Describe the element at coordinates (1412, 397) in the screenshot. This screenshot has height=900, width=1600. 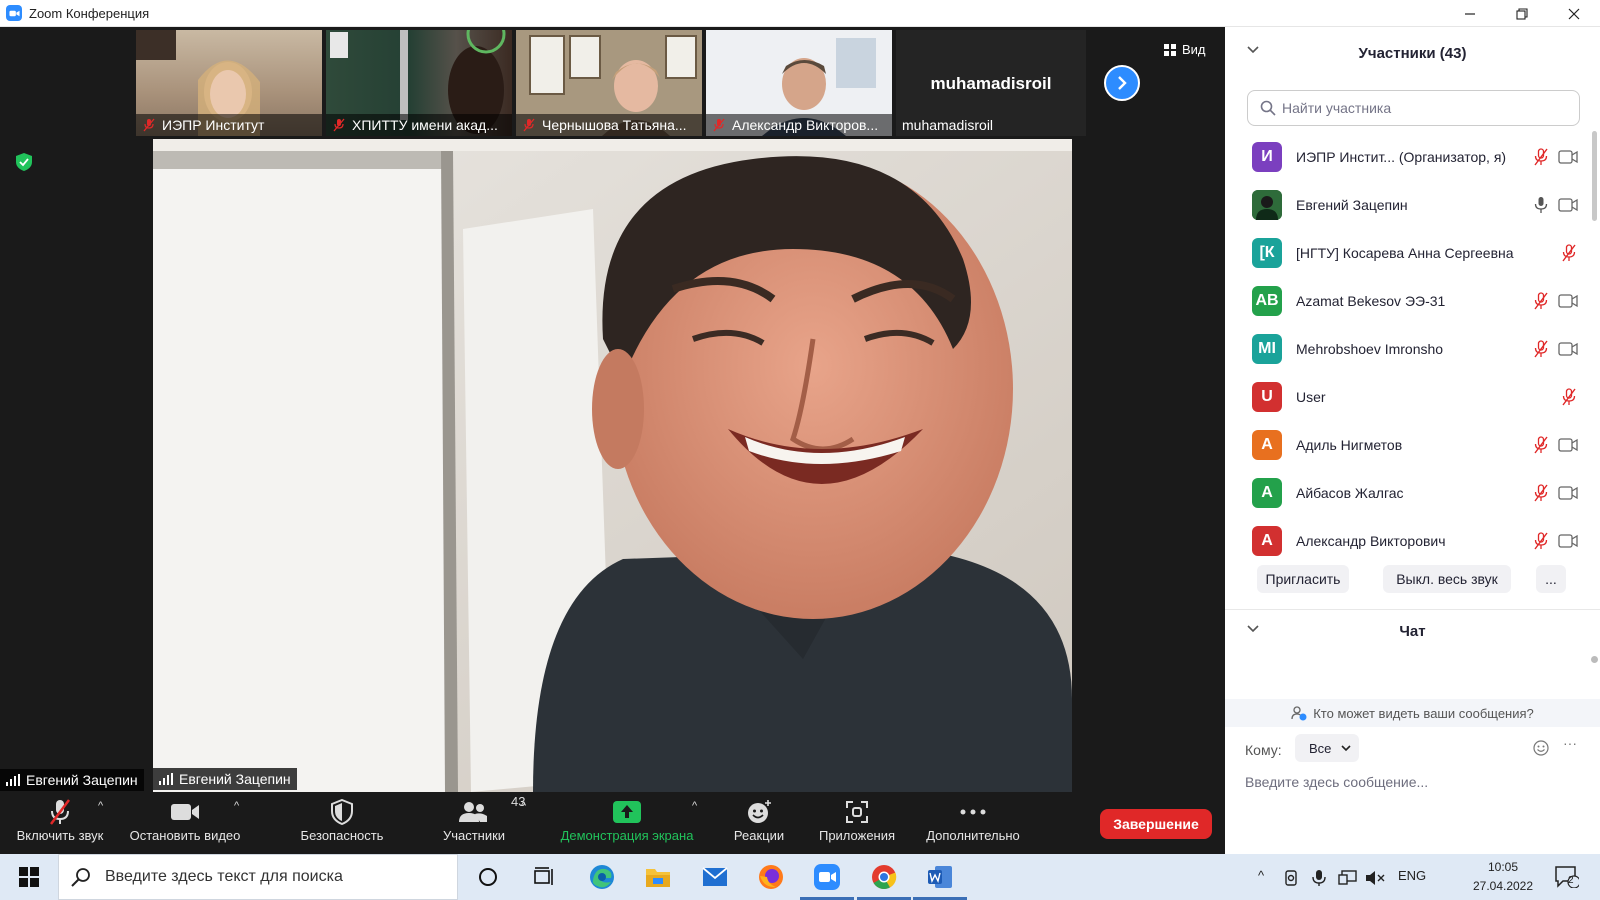
I see `participant-row: U User` at that location.